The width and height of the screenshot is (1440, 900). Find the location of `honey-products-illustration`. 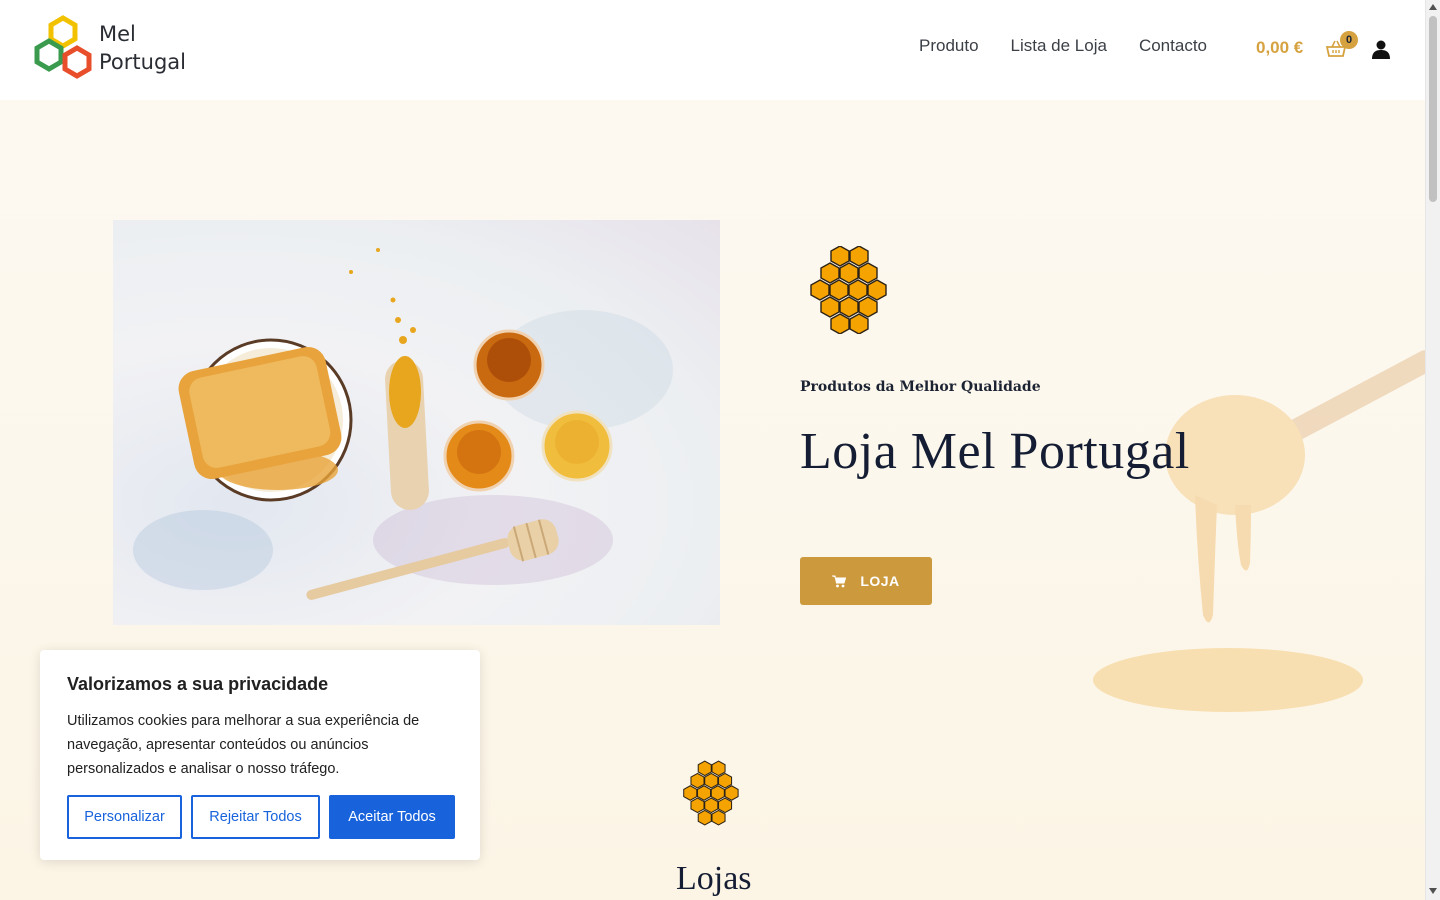

honey-products-illustration is located at coordinates (403, 424).